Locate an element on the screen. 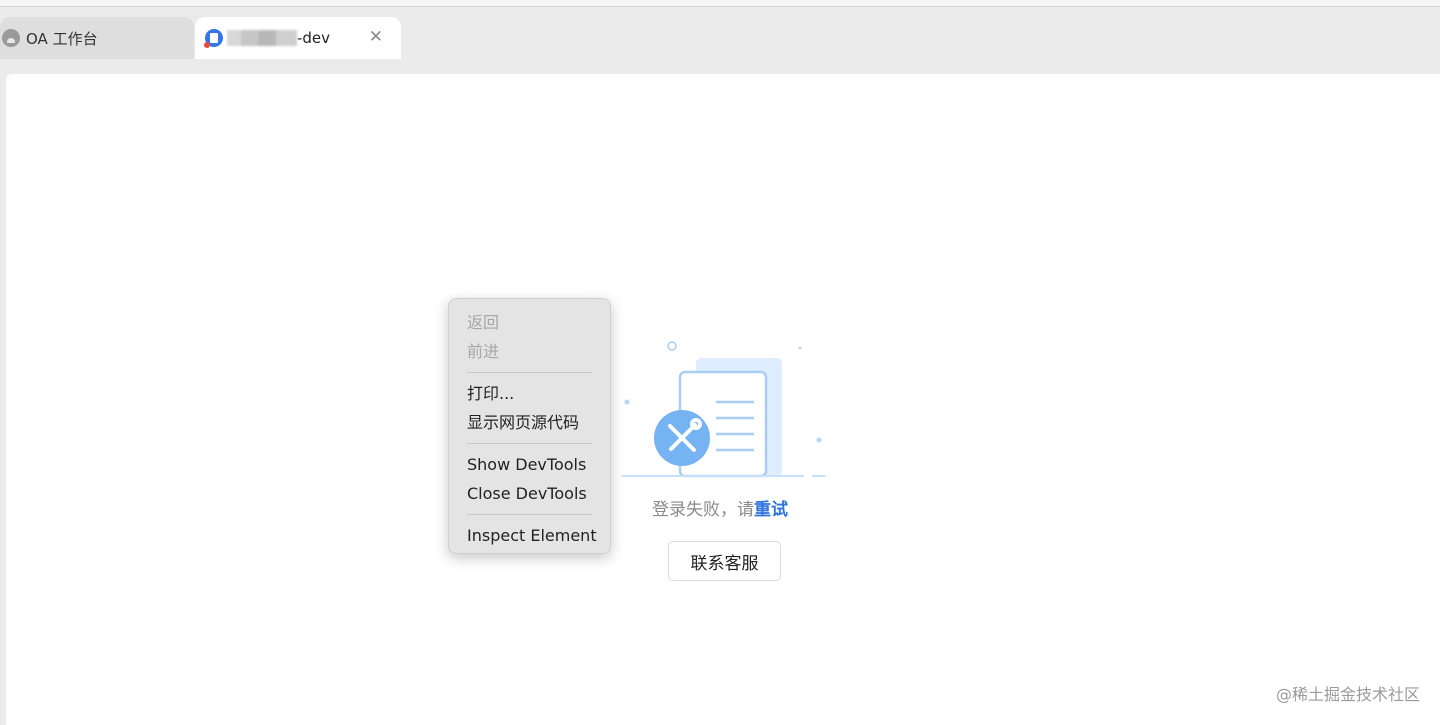 The width and height of the screenshot is (1440, 725). watermark: @稀土掘金技术社区 is located at coordinates (1347, 694).